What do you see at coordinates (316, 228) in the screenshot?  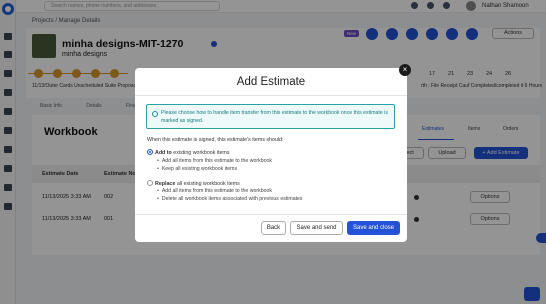 I see `save-and-send-button: Save and send` at bounding box center [316, 228].